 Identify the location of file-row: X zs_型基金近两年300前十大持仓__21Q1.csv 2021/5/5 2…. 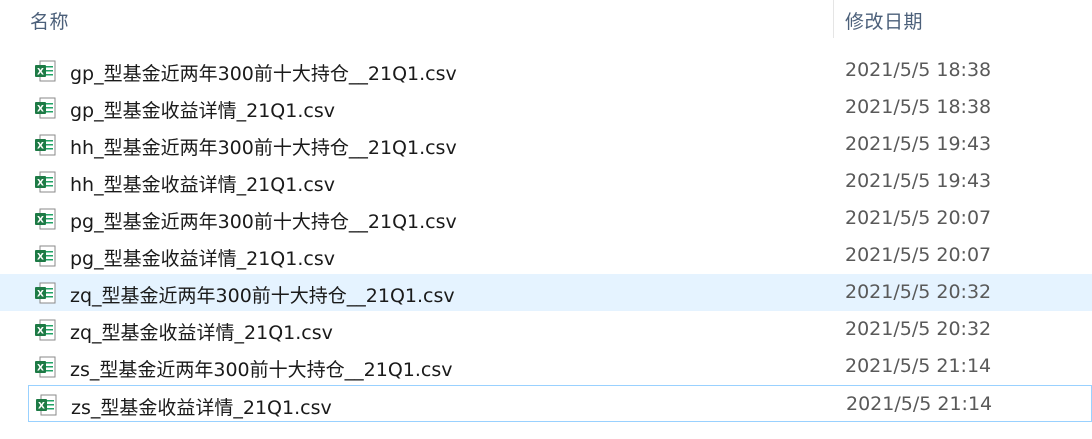
(546, 366).